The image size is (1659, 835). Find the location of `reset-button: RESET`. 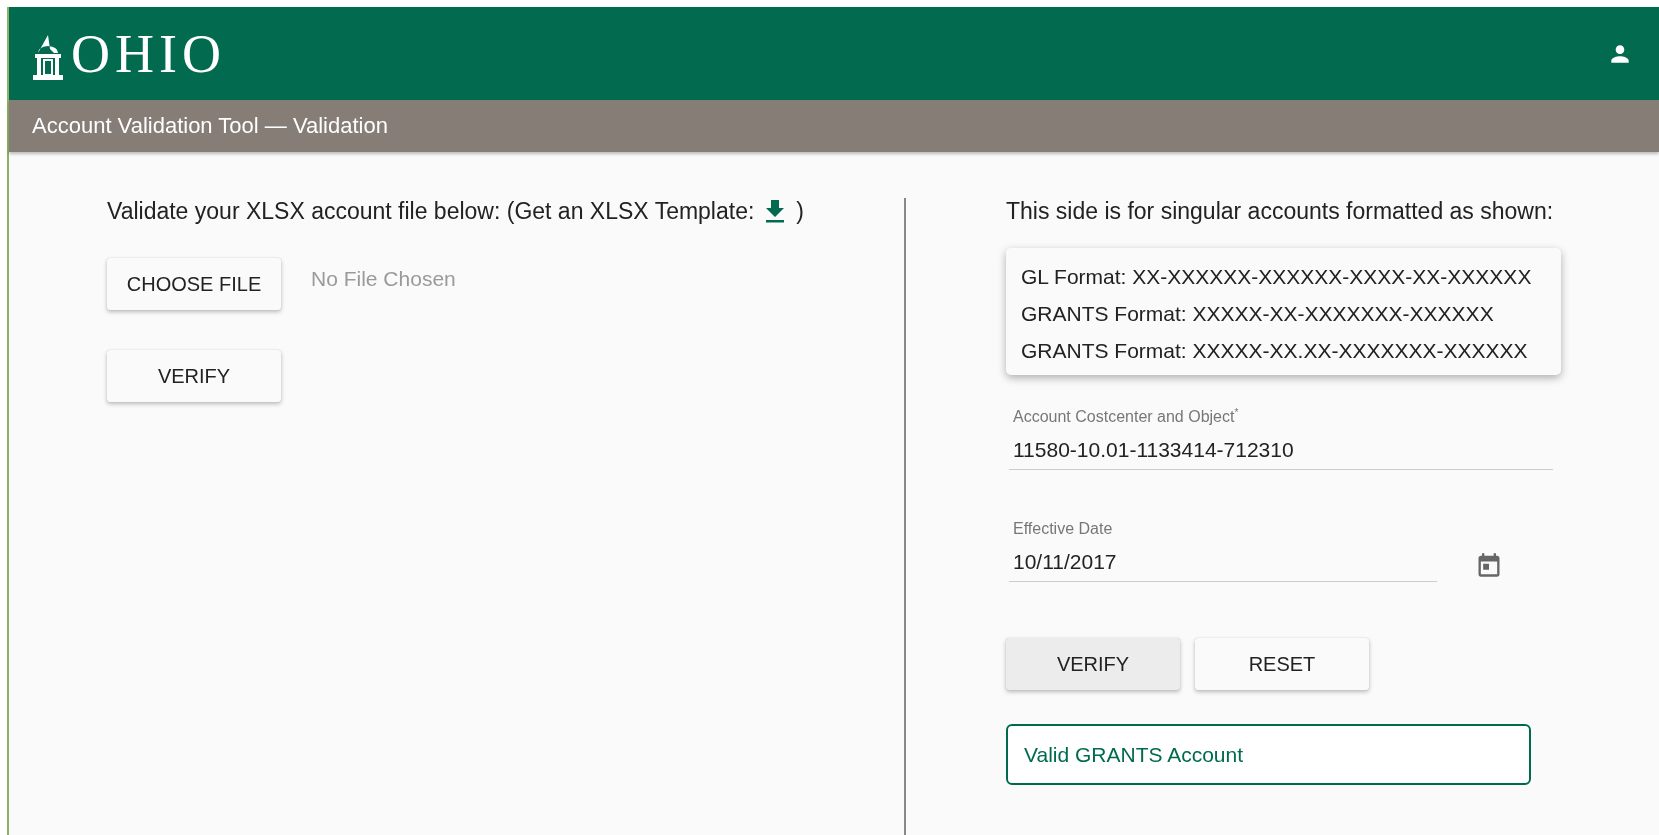

reset-button: RESET is located at coordinates (1282, 664).